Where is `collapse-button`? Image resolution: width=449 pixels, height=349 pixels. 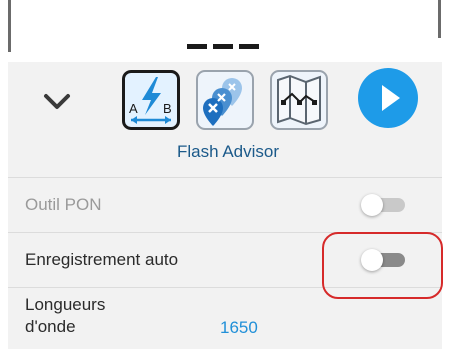
collapse-button is located at coordinates (57, 102).